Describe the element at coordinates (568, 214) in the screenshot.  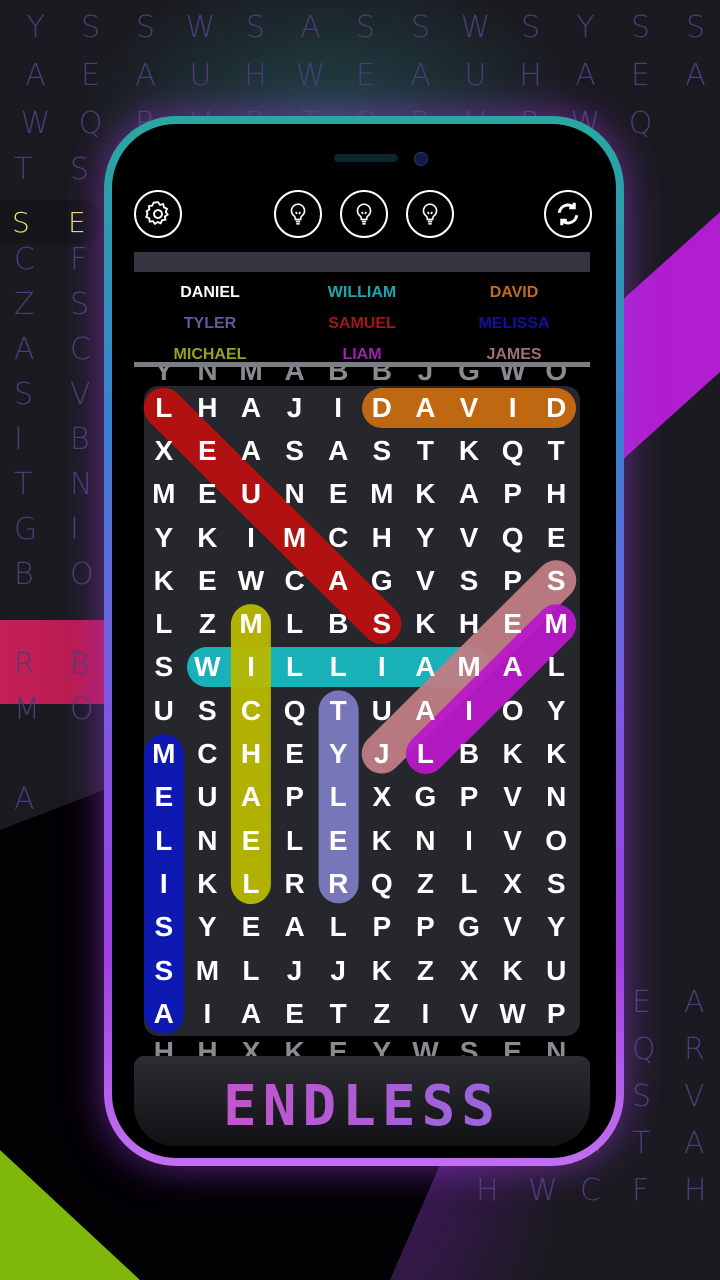
I see `refresh-button` at that location.